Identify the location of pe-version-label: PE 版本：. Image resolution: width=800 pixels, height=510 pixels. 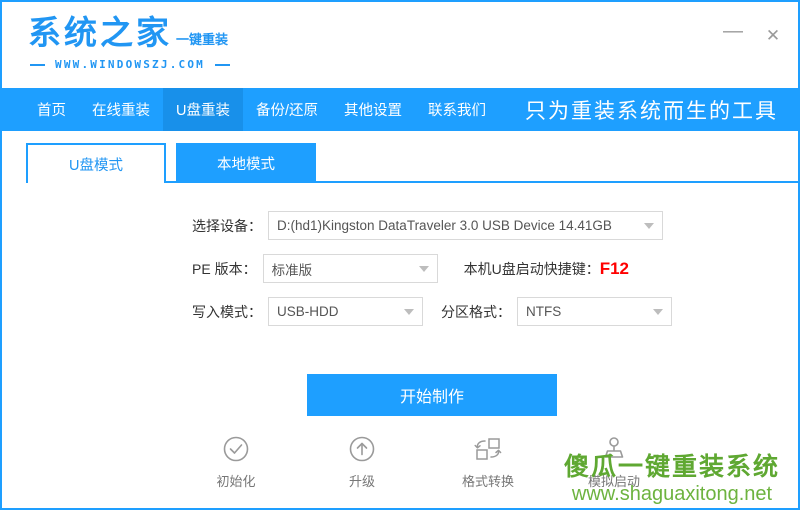
(224, 268).